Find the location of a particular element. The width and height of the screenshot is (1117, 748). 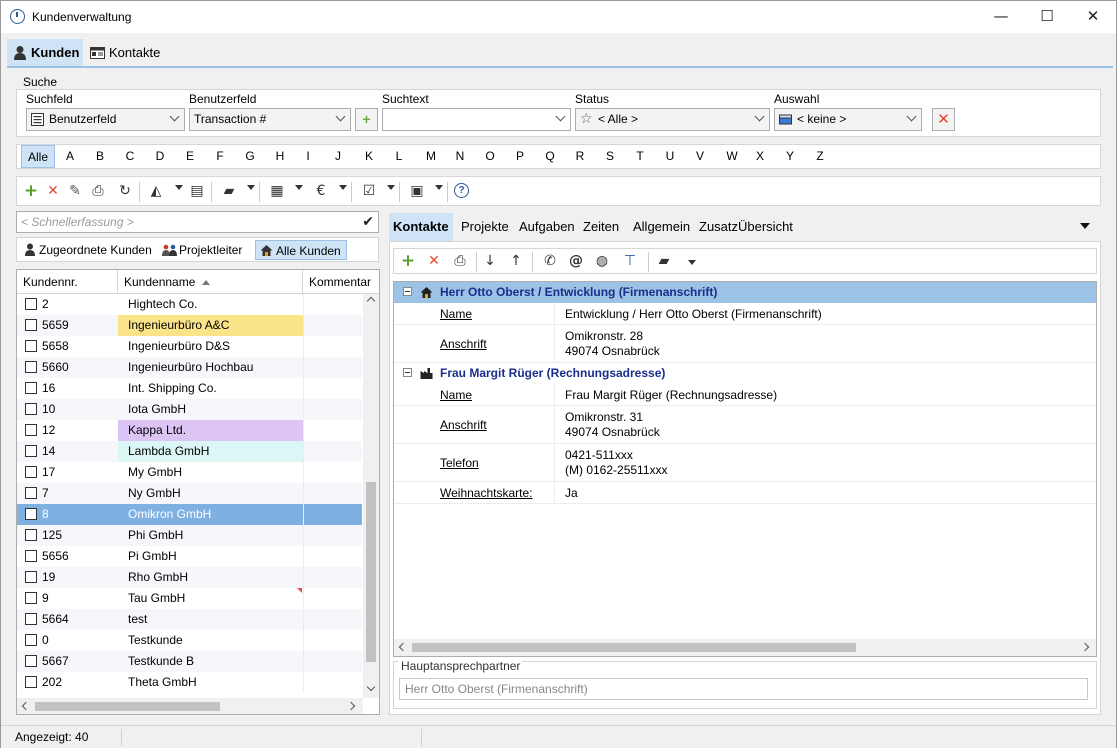

tab-aufgaben: Aufgaben is located at coordinates (547, 227).